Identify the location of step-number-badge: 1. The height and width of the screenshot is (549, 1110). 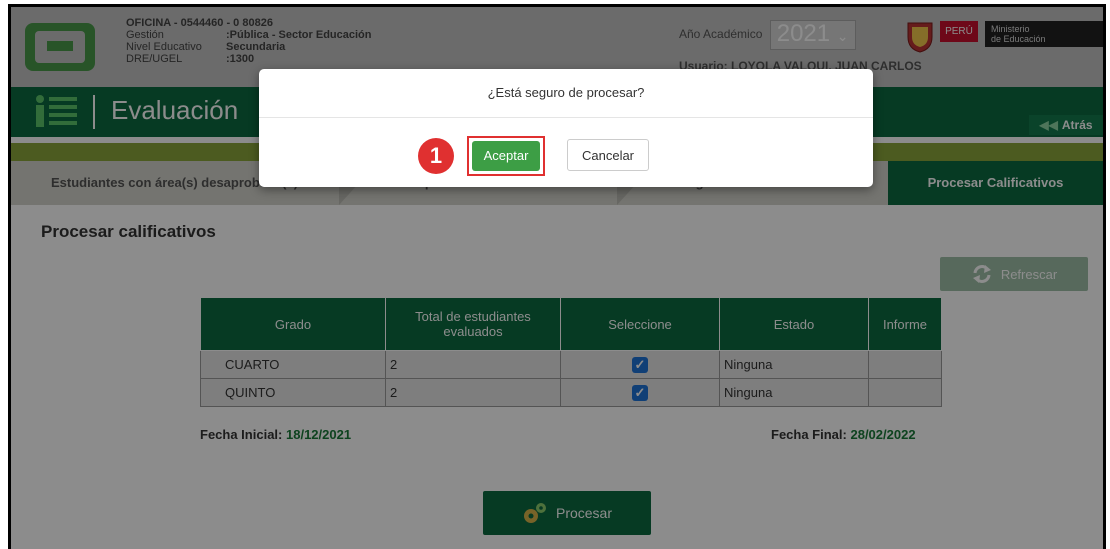
(436, 156).